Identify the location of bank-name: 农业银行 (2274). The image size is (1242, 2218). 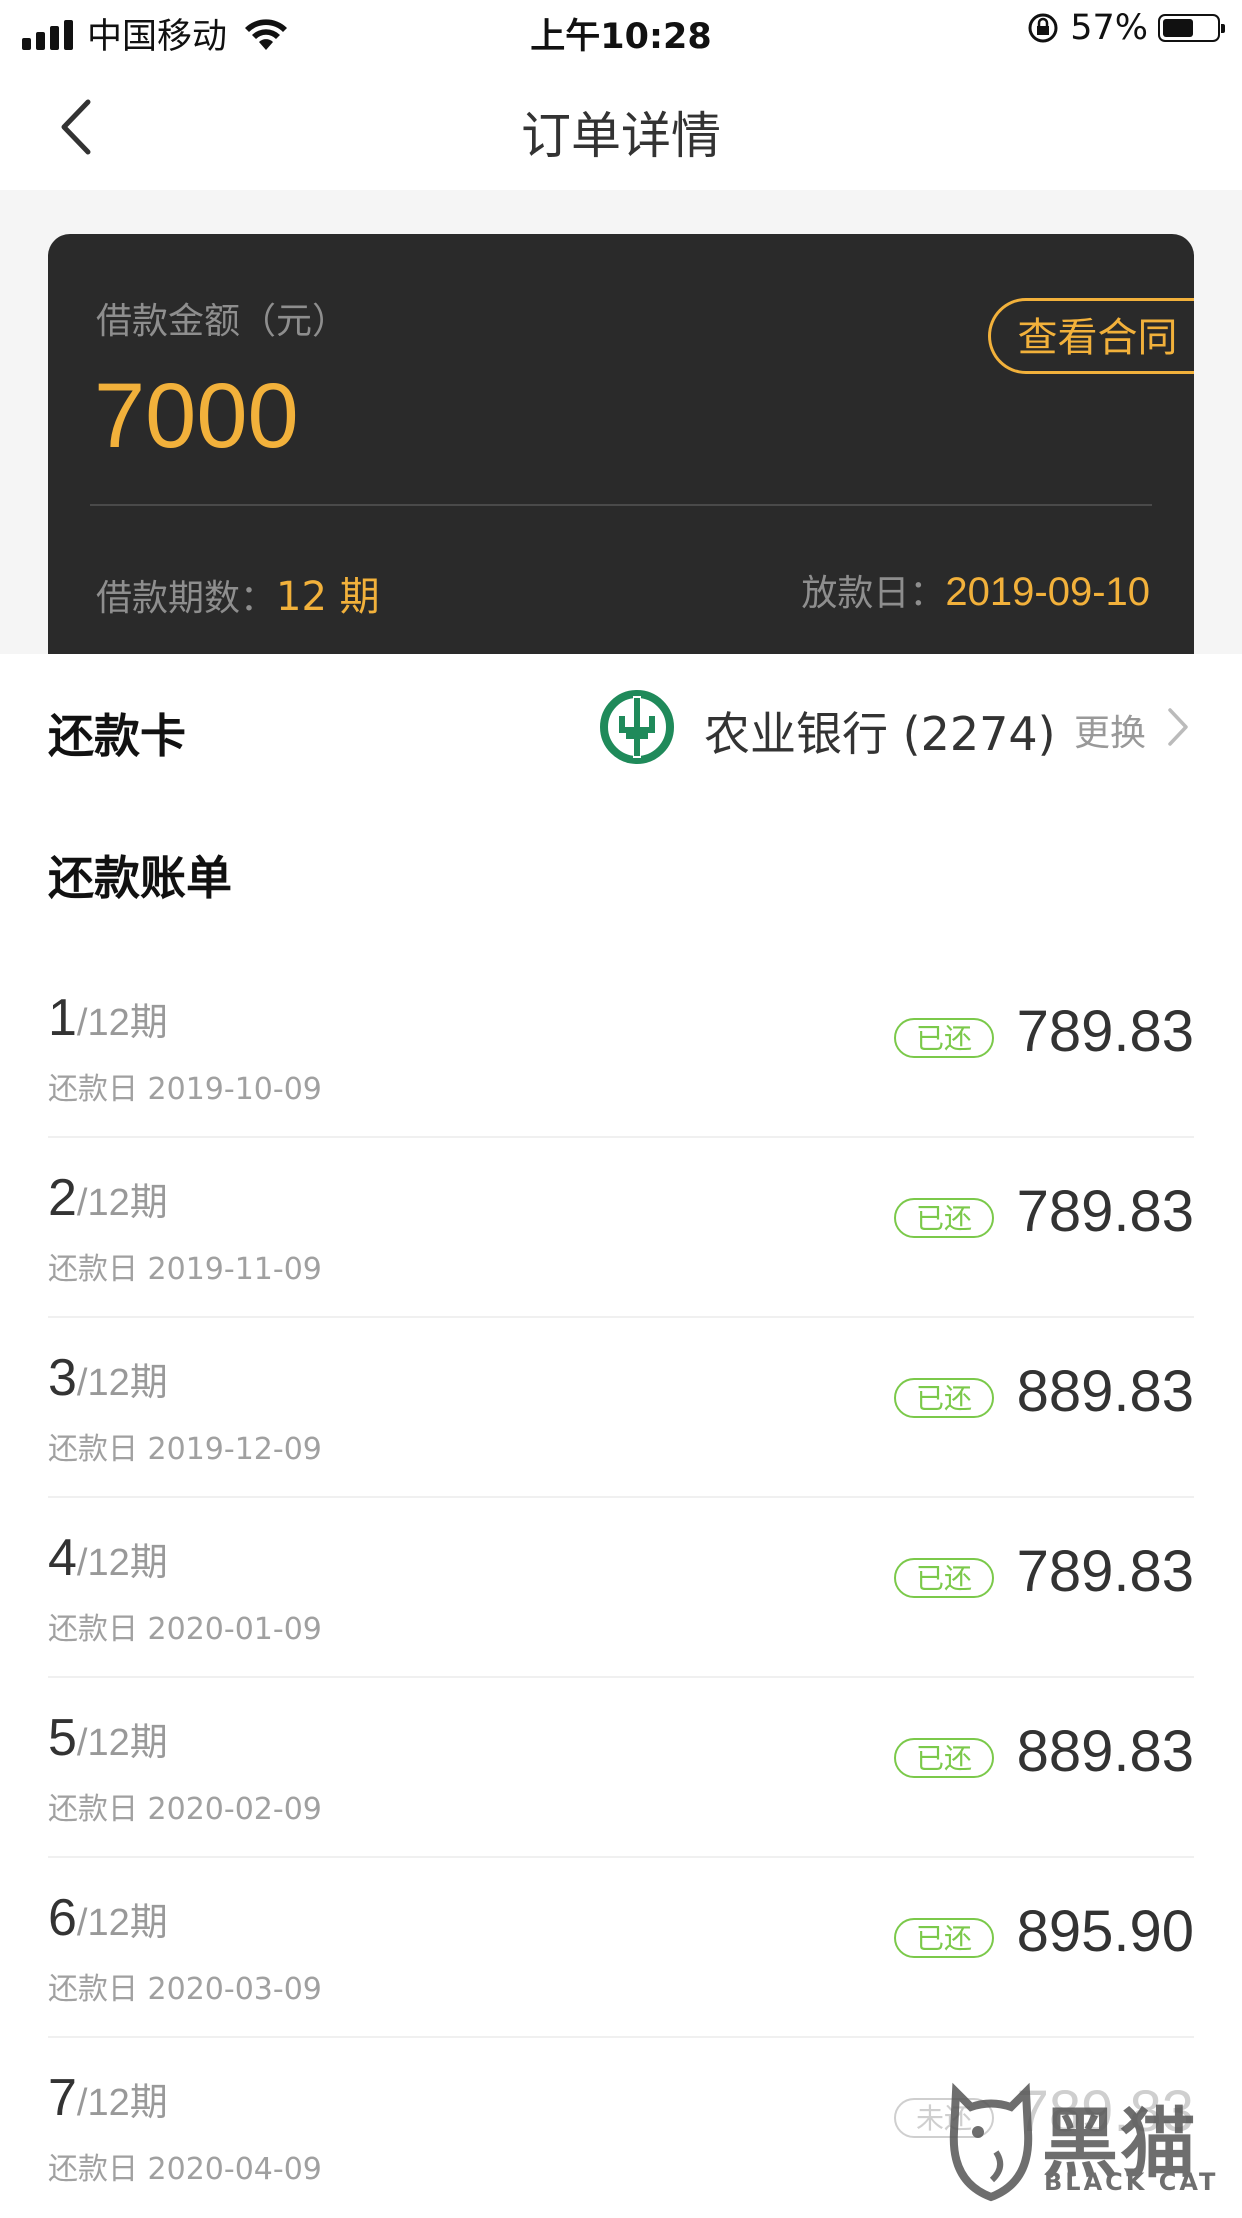
(880, 734).